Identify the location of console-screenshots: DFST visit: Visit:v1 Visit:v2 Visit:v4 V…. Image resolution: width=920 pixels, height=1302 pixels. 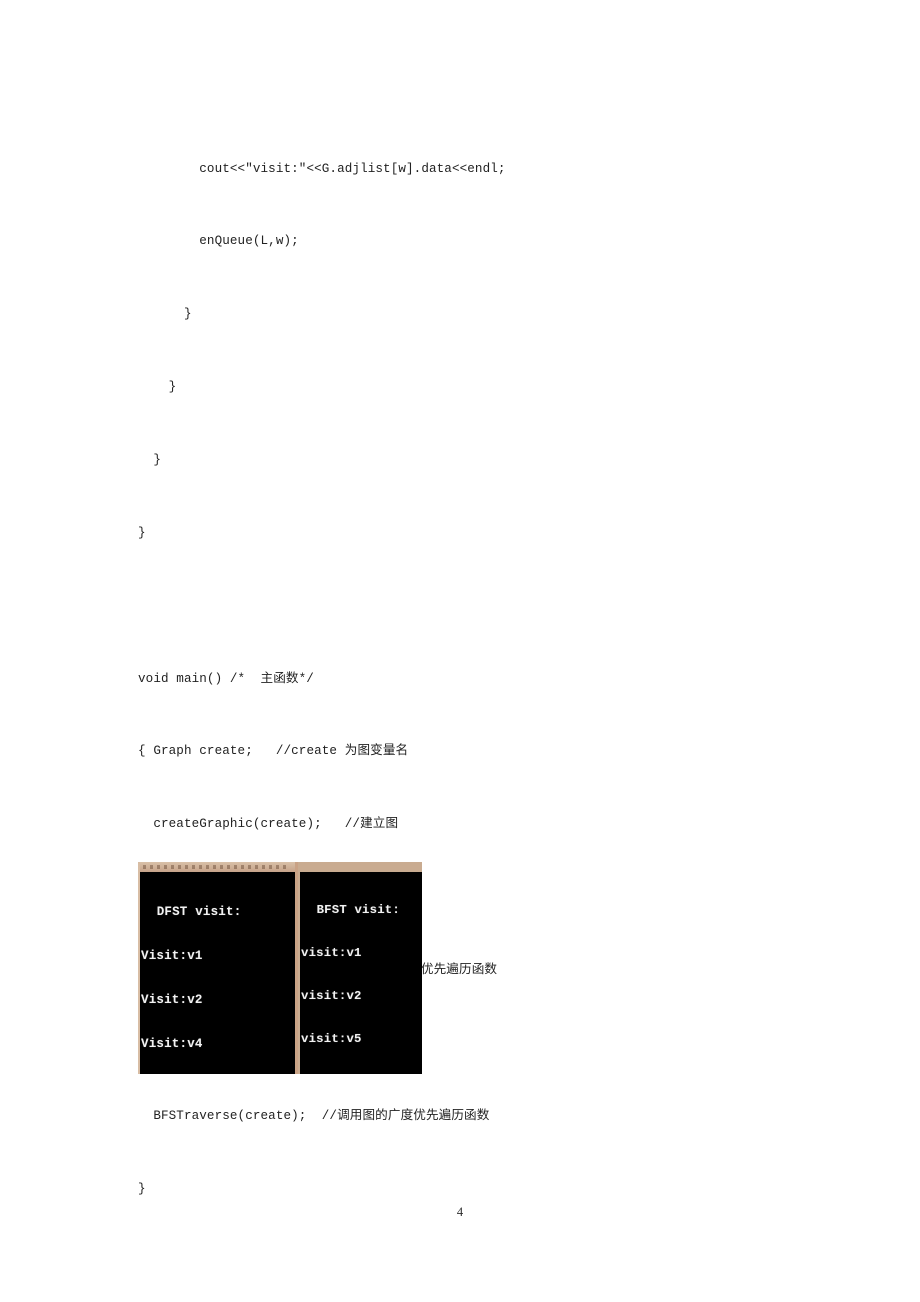
(280, 968).